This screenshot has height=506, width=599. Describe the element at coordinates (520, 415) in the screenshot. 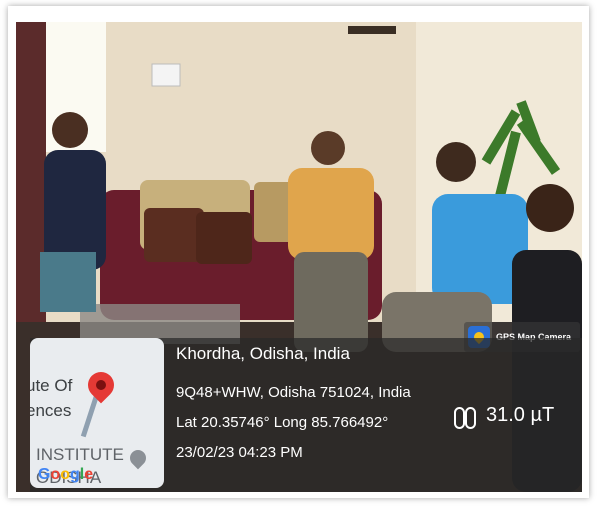

I see `magnetic-field-value: 31.0 µT` at that location.